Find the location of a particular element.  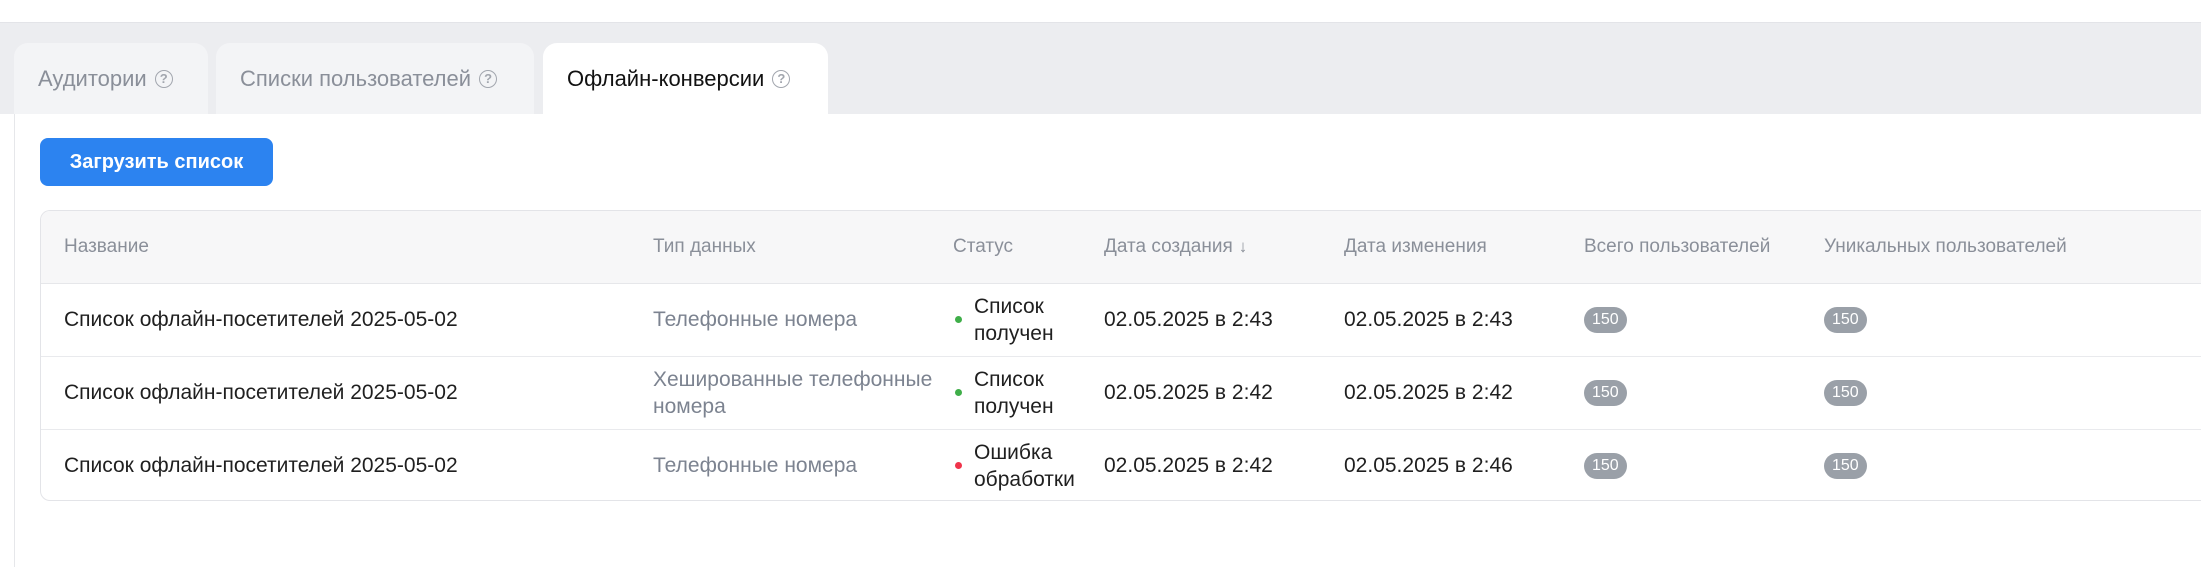

upload-list-button: Загрузить список is located at coordinates (156, 162).